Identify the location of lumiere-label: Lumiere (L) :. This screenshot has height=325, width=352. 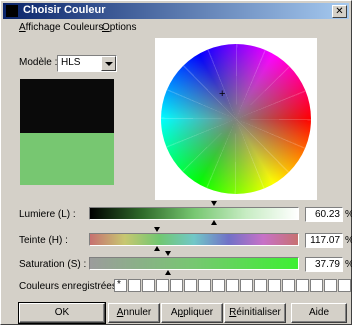
(47, 214).